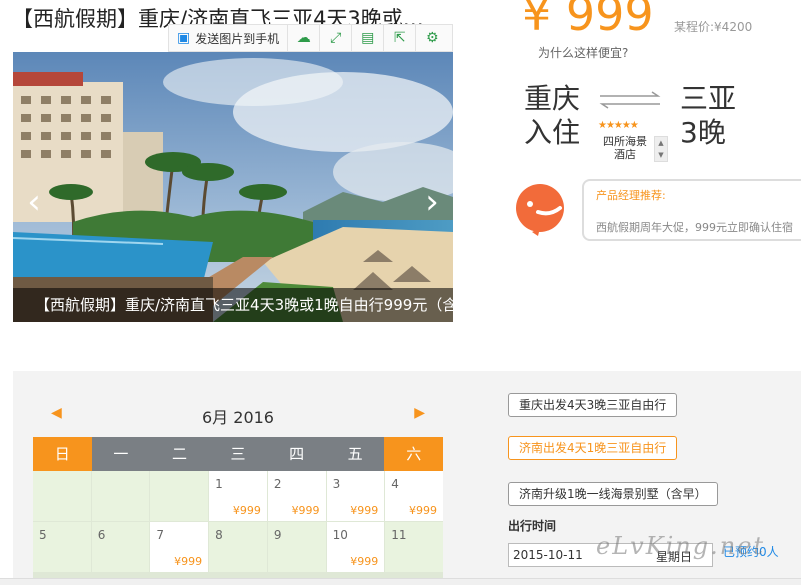  I want to click on calendar-grid: 1 ¥999 2 ¥999 3 ¥999 4 ¥999 5 6 7 ¥999 8 9 10 ¥999 11, so click(238, 528).